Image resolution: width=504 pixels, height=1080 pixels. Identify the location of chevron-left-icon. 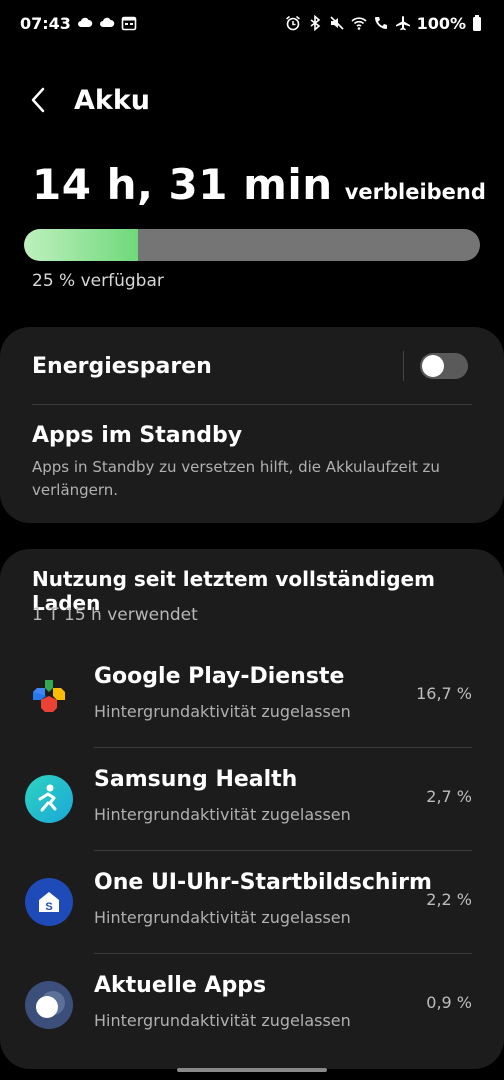
(38, 100).